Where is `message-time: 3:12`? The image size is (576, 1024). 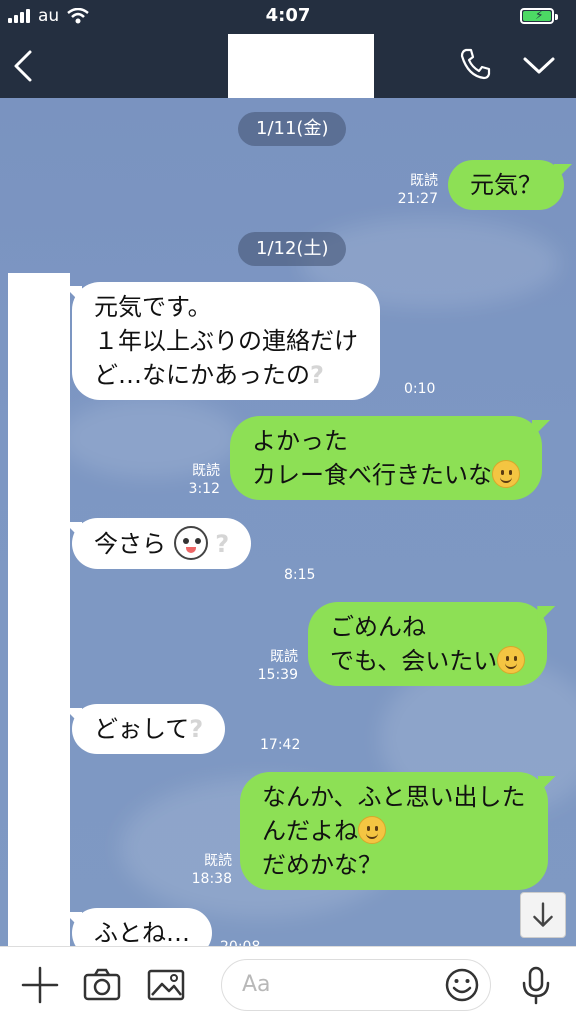
message-time: 3:12 is located at coordinates (204, 489).